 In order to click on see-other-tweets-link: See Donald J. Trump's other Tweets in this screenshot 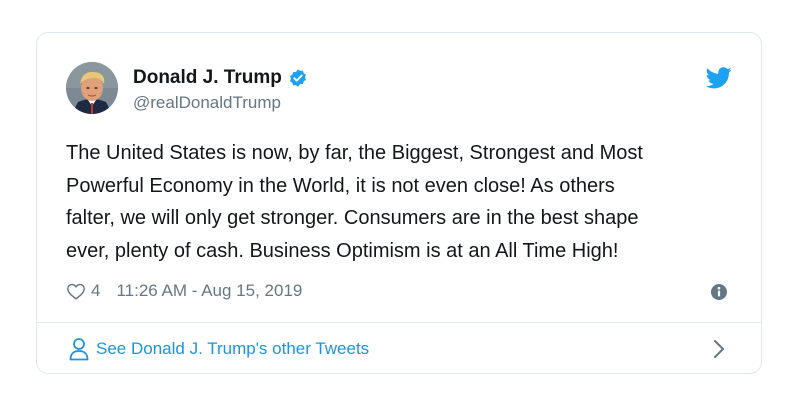, I will do `click(399, 348)`.